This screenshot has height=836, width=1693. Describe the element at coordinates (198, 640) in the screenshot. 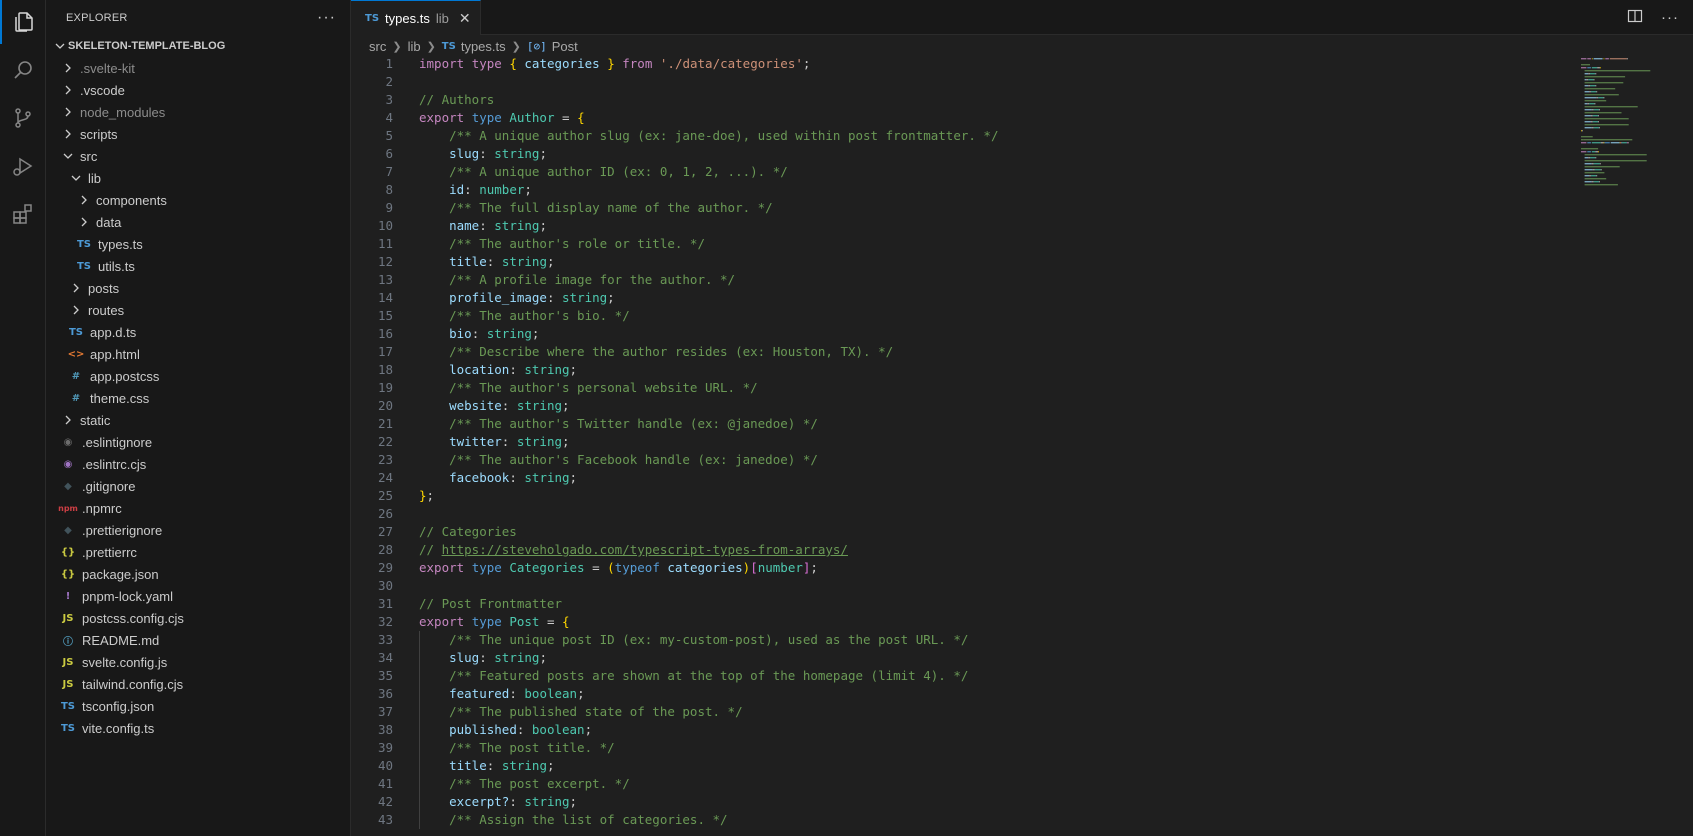

I see `tree-file: ⓘ README.md` at that location.